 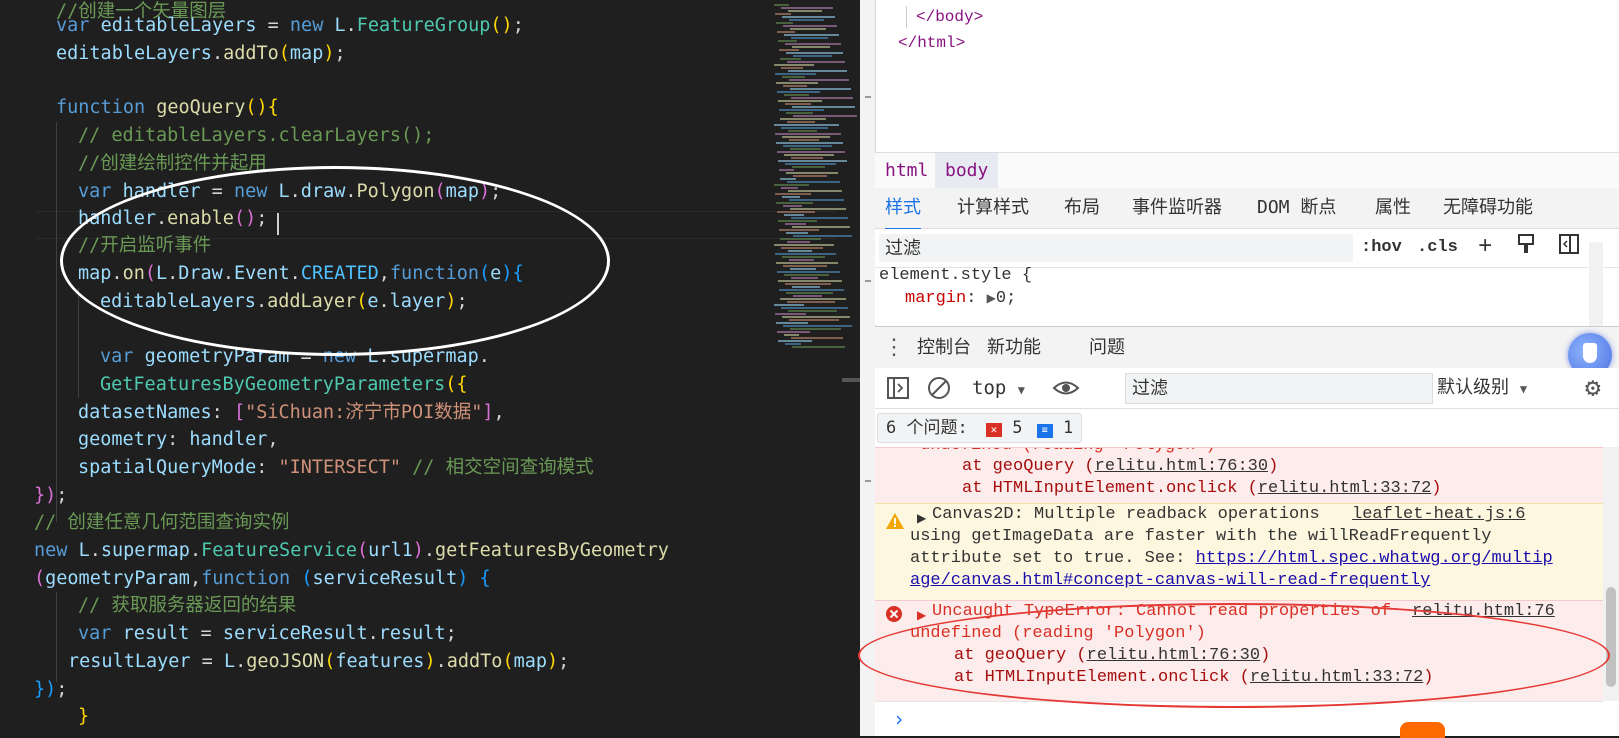 What do you see at coordinates (991, 299) in the screenshot?
I see `expand-triangle-icon: ▶` at bounding box center [991, 299].